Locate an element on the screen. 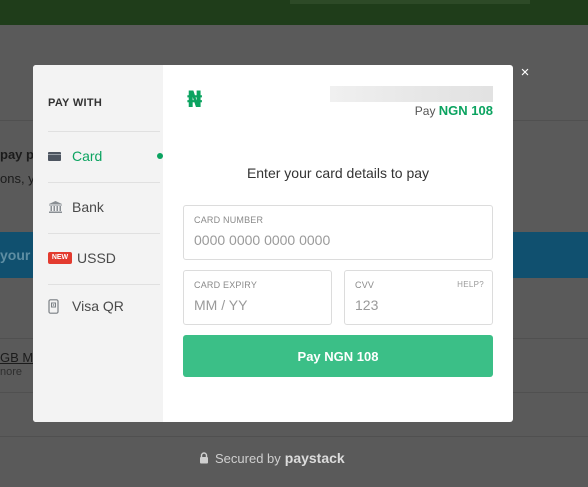 Image resolution: width=588 pixels, height=487 pixels. secured-by-footer: Secured by paystack is located at coordinates (272, 458).